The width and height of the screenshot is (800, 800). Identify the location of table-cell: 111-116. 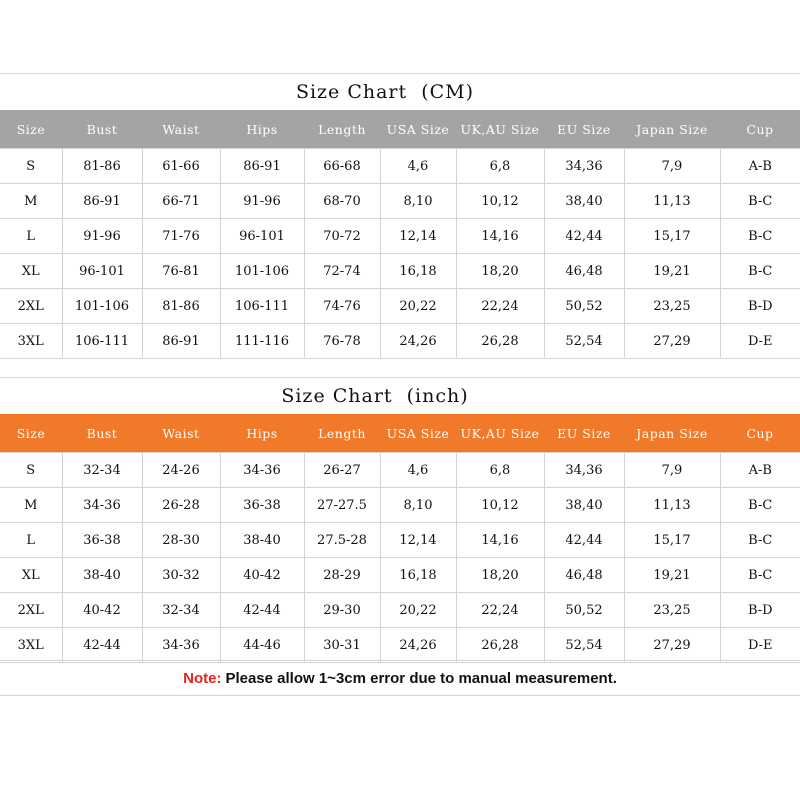
(262, 341).